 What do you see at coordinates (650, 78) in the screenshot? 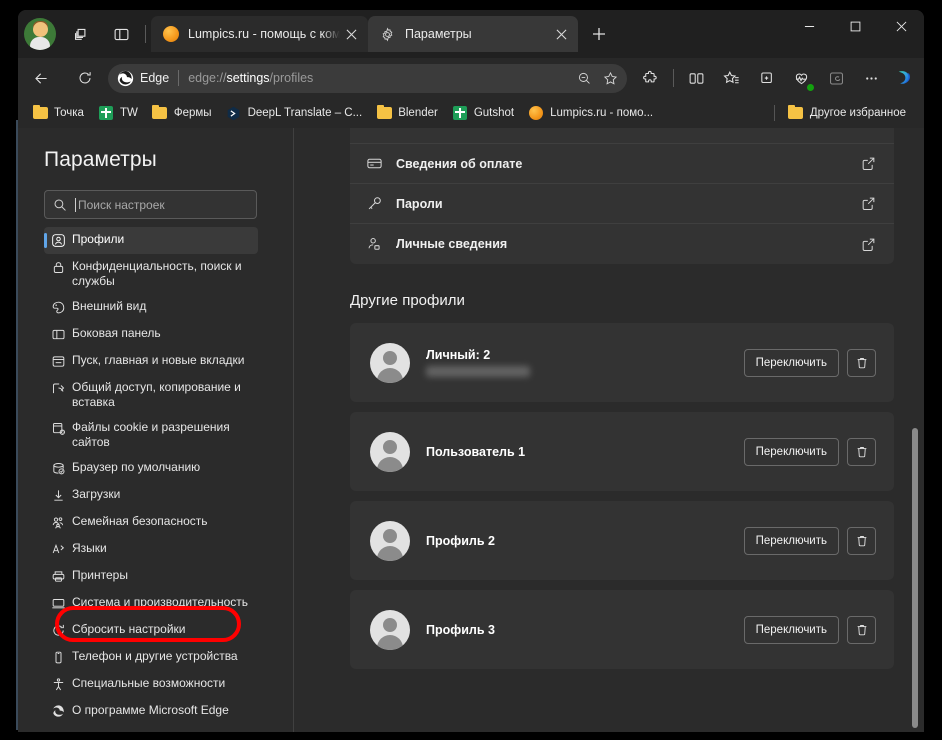
I see `extensions-puzzle-icon` at bounding box center [650, 78].